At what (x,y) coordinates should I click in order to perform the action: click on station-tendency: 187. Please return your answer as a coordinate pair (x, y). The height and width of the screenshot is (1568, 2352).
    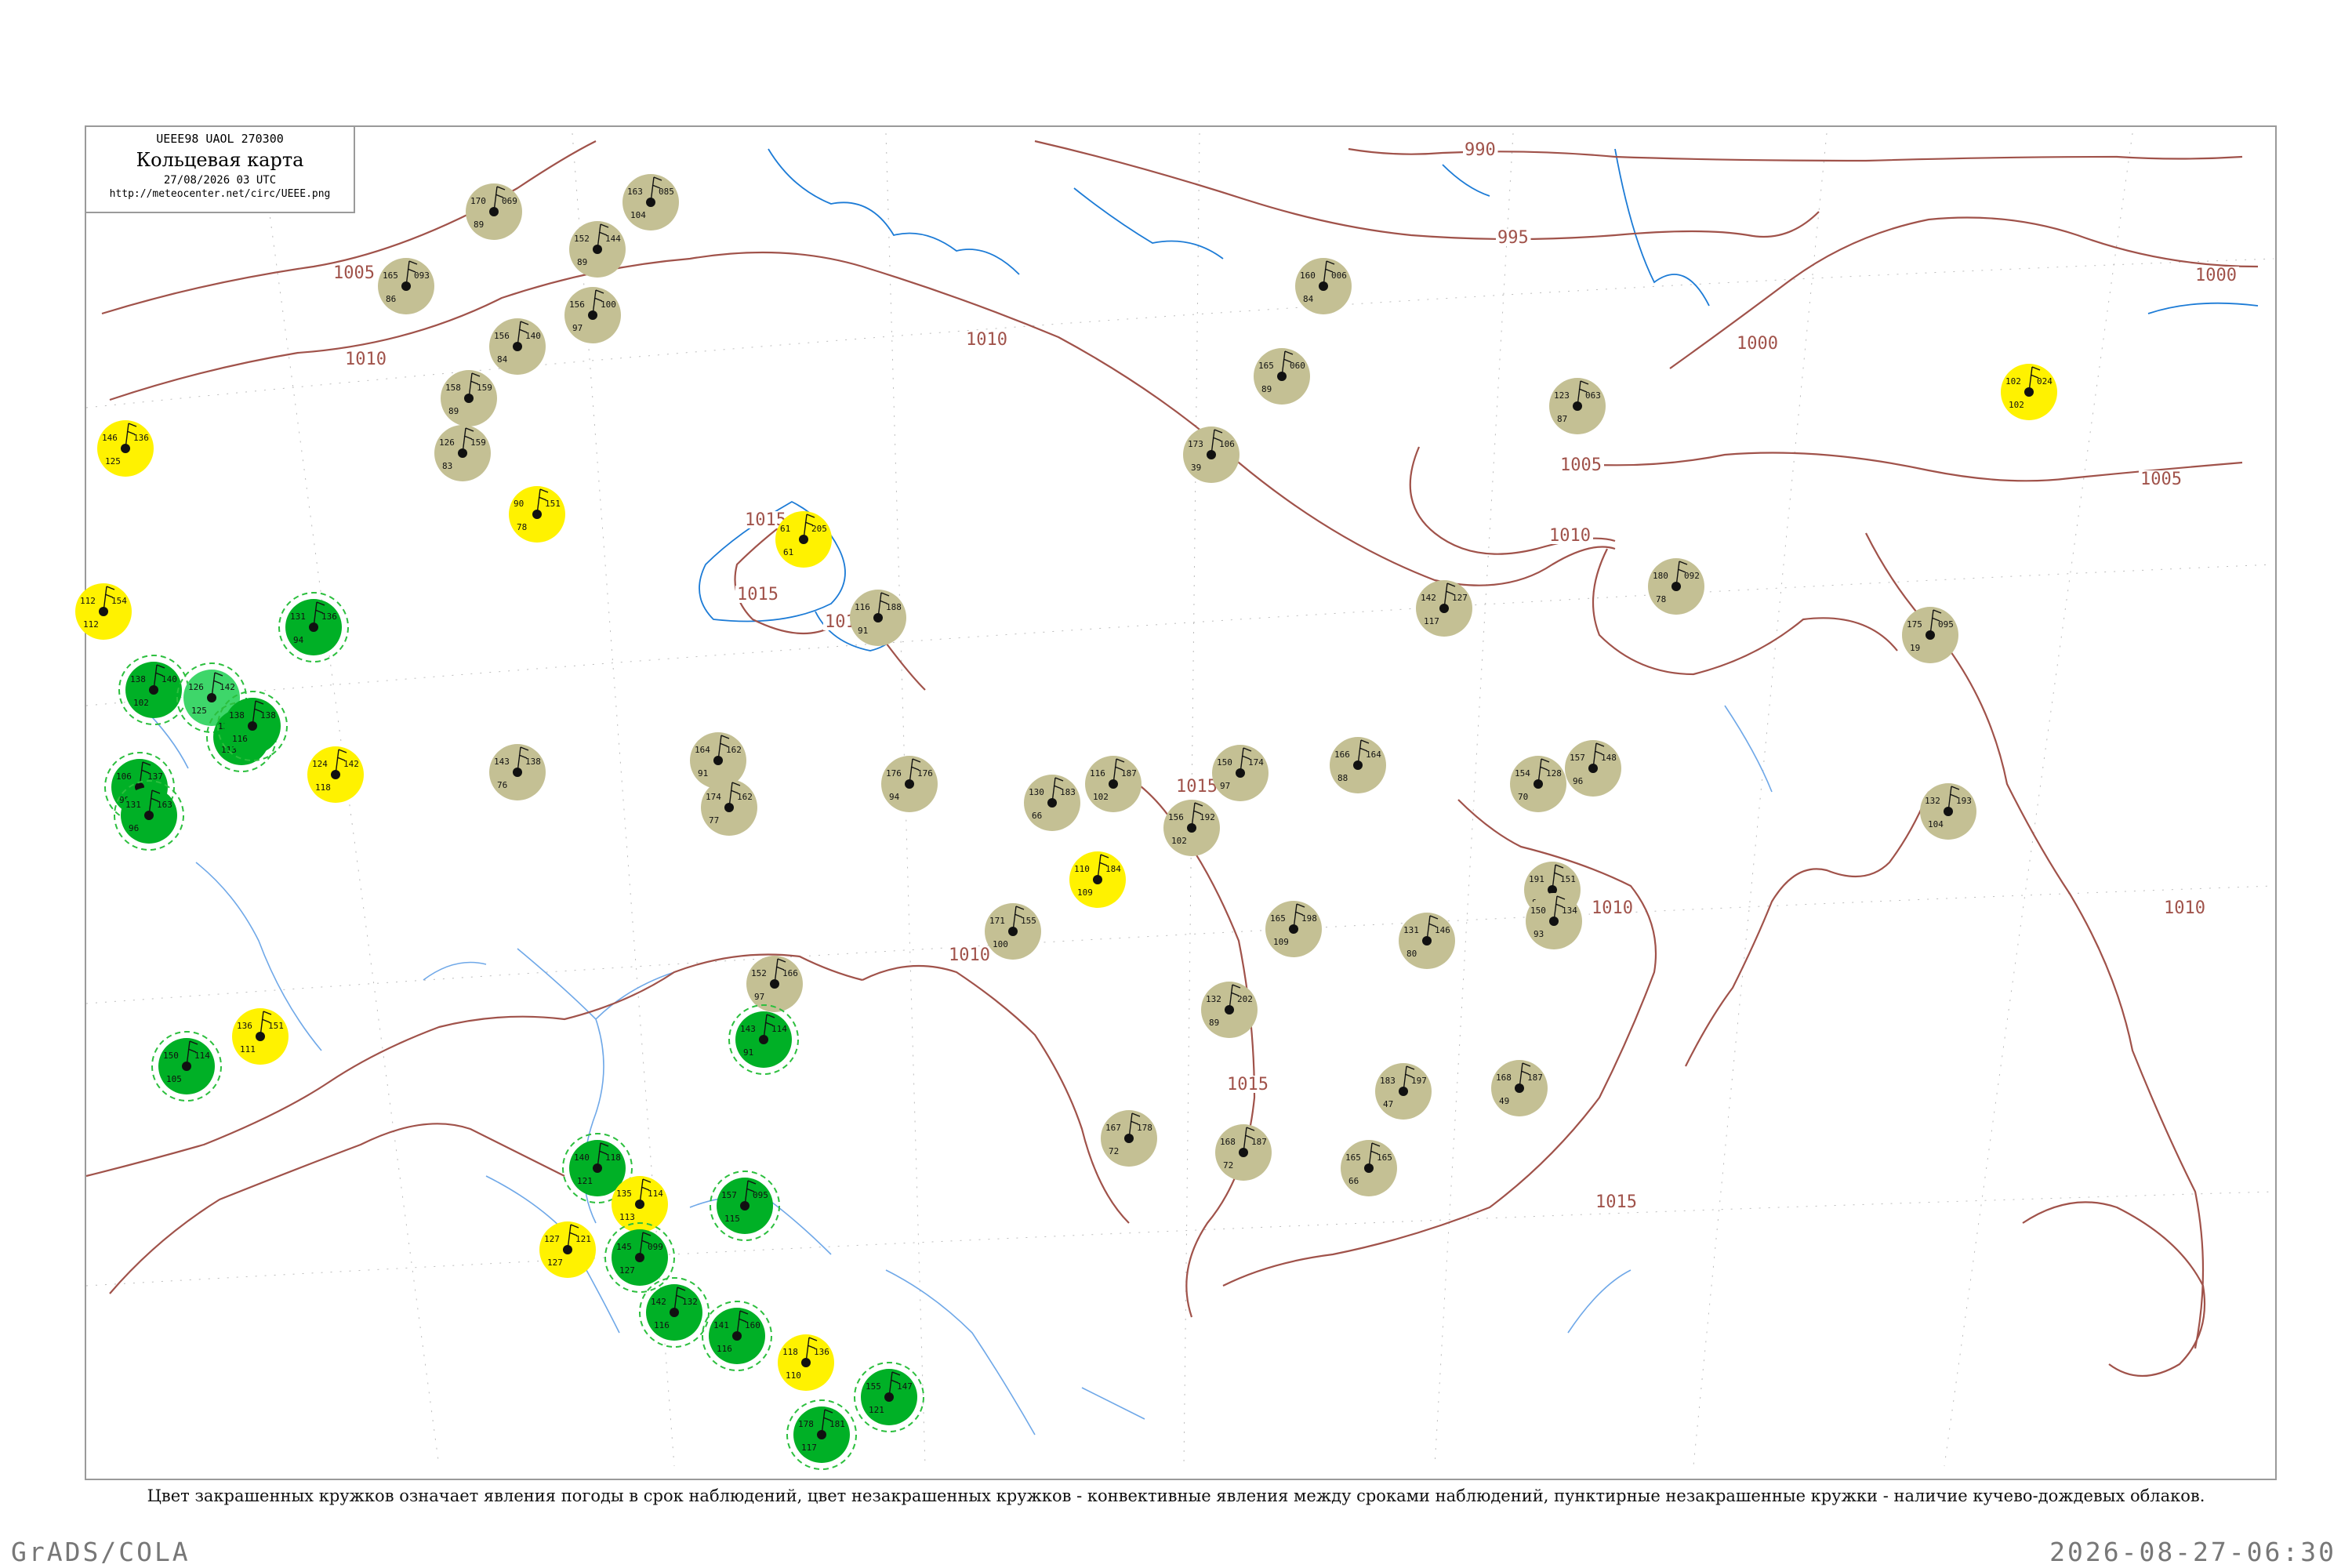
    Looking at the image, I should click on (1129, 773).